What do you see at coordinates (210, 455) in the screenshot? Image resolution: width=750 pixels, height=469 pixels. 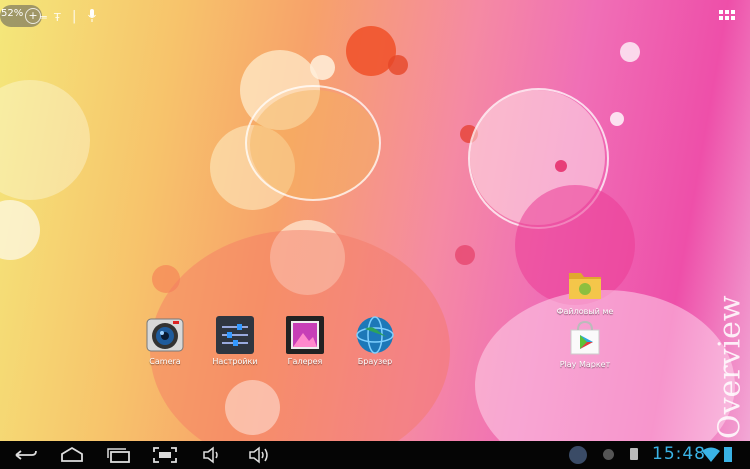 I see `volume-down-icon` at bounding box center [210, 455].